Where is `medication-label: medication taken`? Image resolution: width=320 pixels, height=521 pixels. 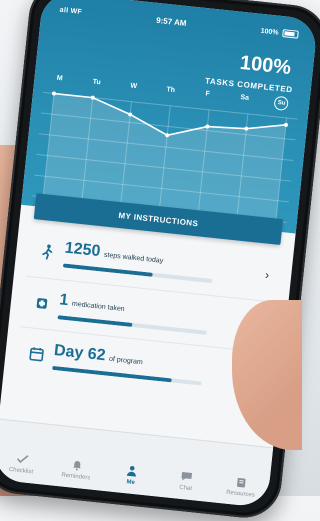
medication-label: medication taken is located at coordinates (98, 307).